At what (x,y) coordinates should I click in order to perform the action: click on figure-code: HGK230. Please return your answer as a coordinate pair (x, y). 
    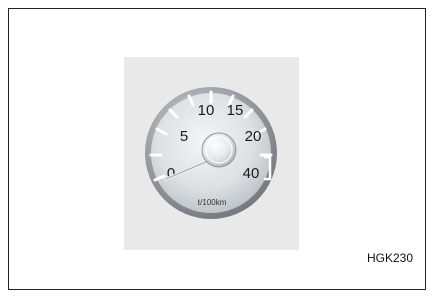
    Looking at the image, I should click on (389, 258).